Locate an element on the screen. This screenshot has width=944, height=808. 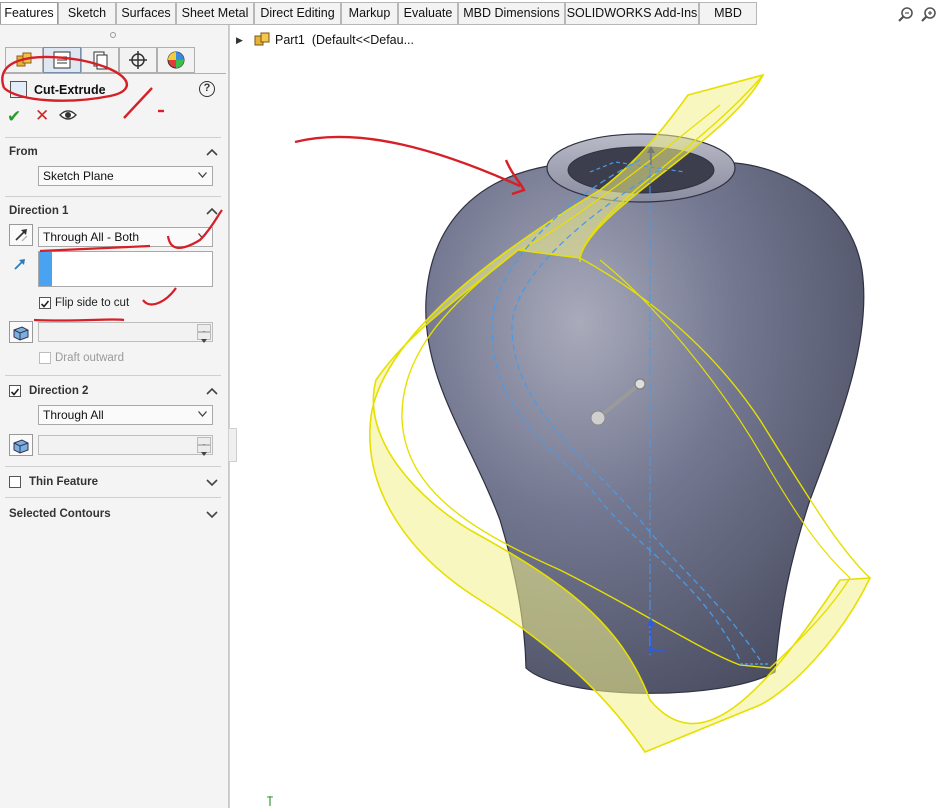
direction-handle-sphere-icon is located at coordinates (598, 418).